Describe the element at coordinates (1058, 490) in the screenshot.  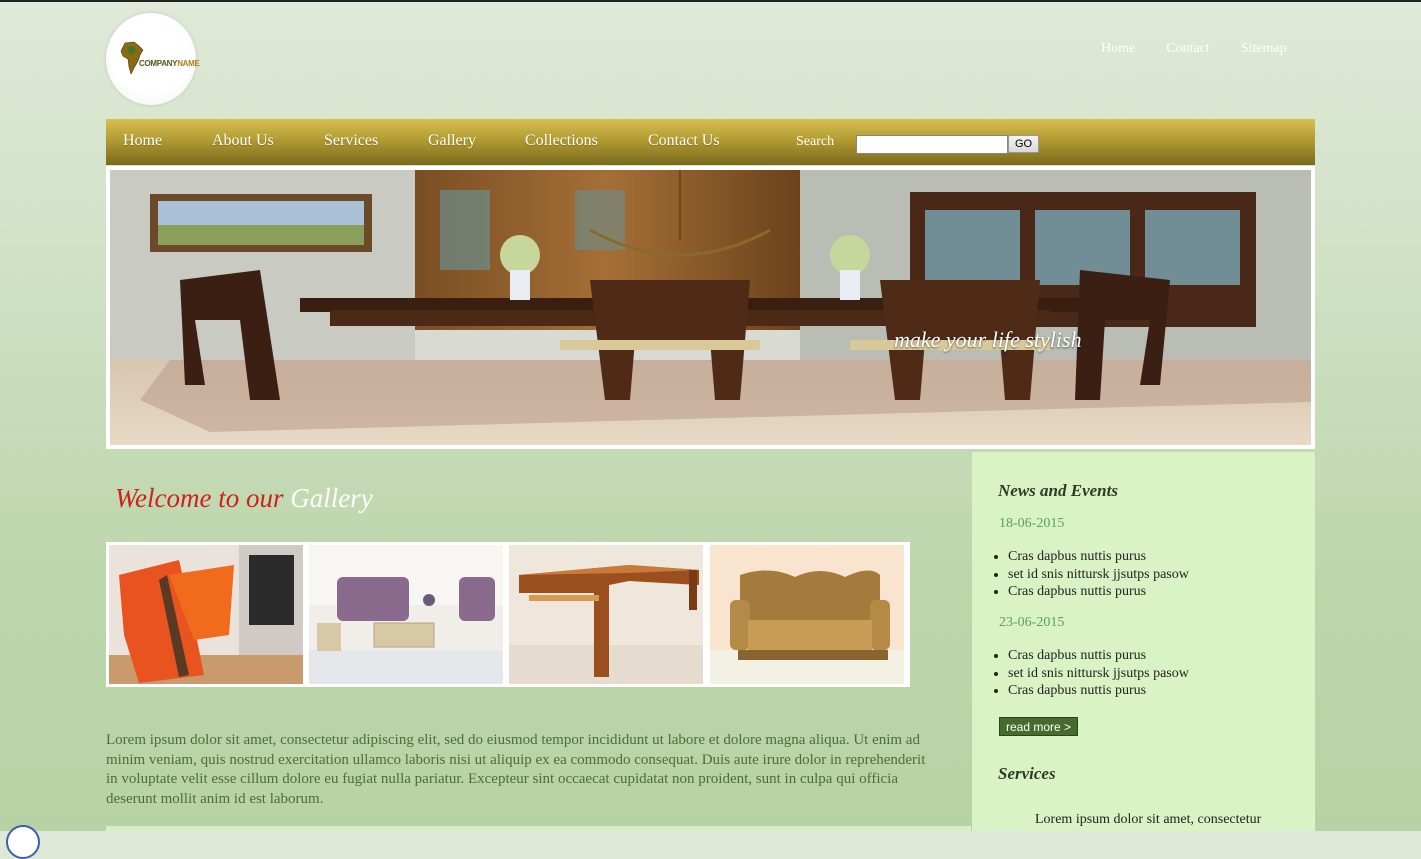
I see `news-events-title: News and Events` at that location.